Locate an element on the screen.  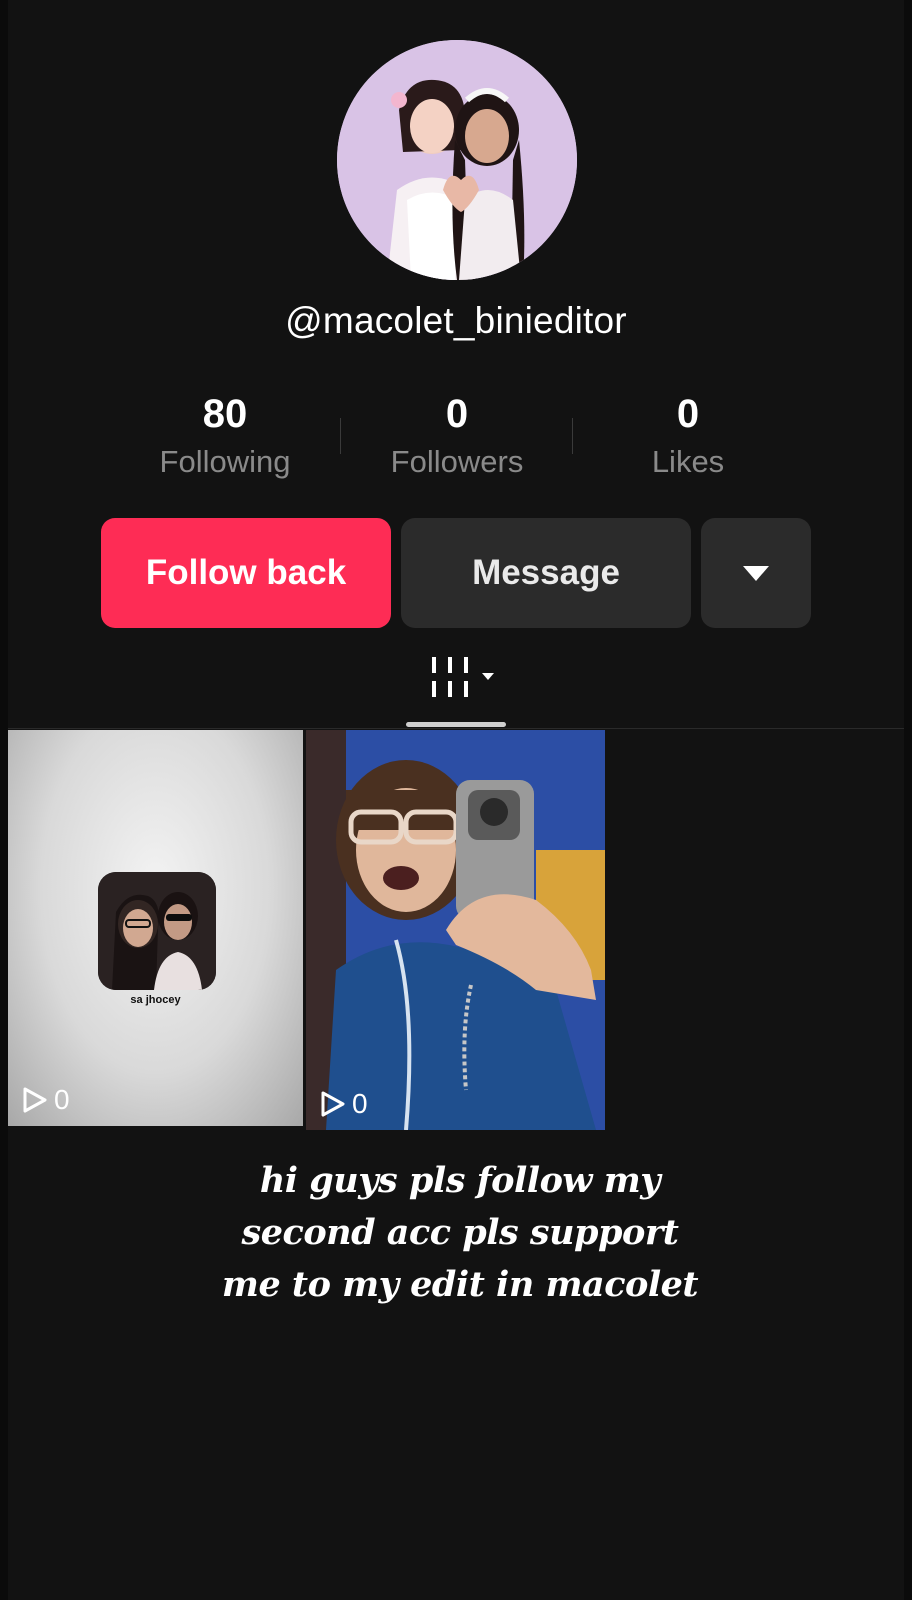
follow-back-button: Follow back is located at coordinates (246, 573).